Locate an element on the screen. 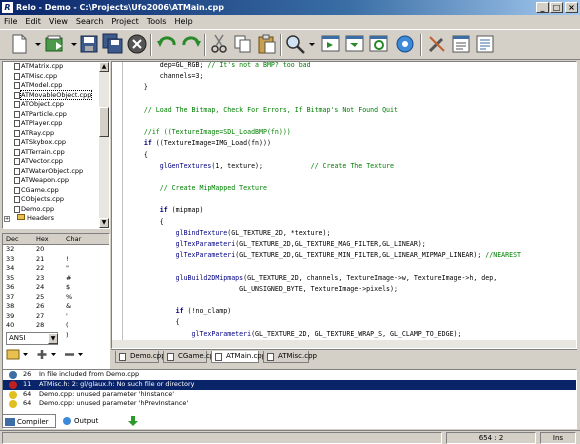 The image size is (580, 444). tree-item: ATSkybox.cpp is located at coordinates (56, 143).